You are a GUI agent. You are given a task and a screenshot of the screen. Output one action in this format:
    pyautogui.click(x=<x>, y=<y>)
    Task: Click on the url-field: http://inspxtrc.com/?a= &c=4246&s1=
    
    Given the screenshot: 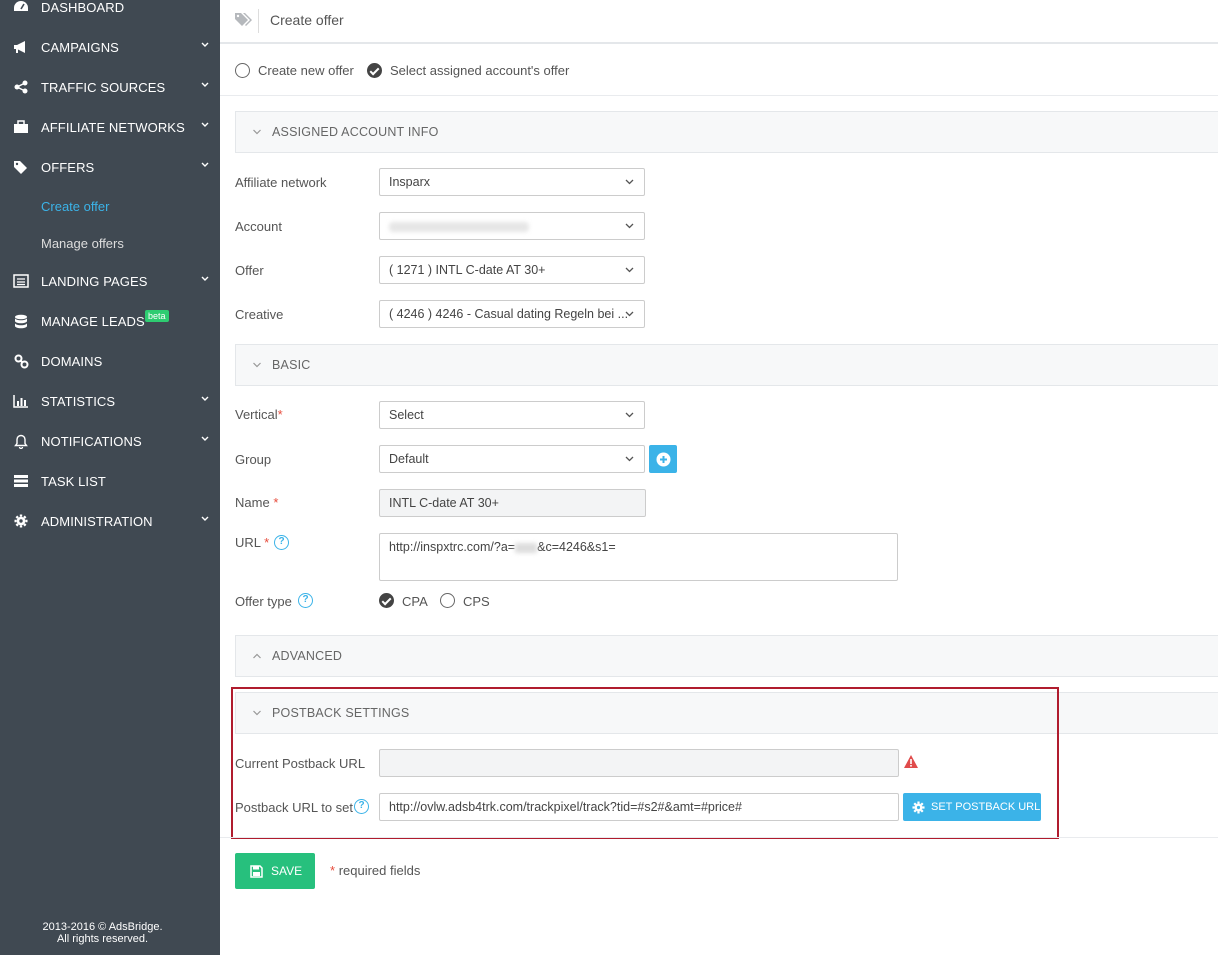 What is the action you would take?
    pyautogui.click(x=638, y=557)
    